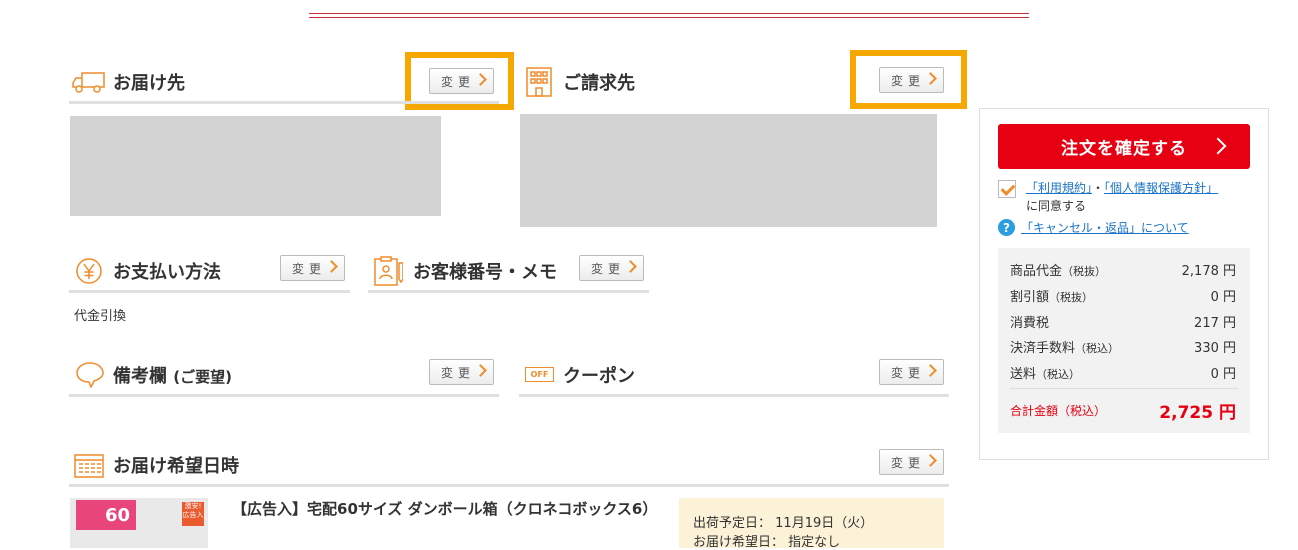 This screenshot has height=550, width=1298. I want to click on summary-row: 送料（税込） 0 円, so click(1123, 374).